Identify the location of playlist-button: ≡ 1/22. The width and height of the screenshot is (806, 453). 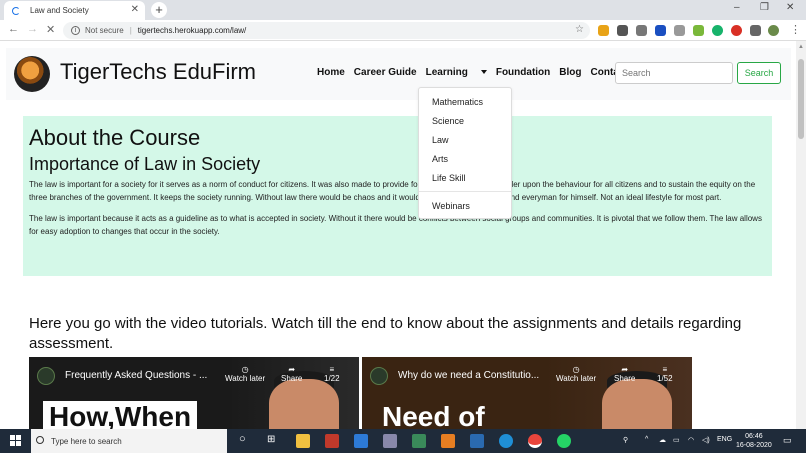
(332, 374).